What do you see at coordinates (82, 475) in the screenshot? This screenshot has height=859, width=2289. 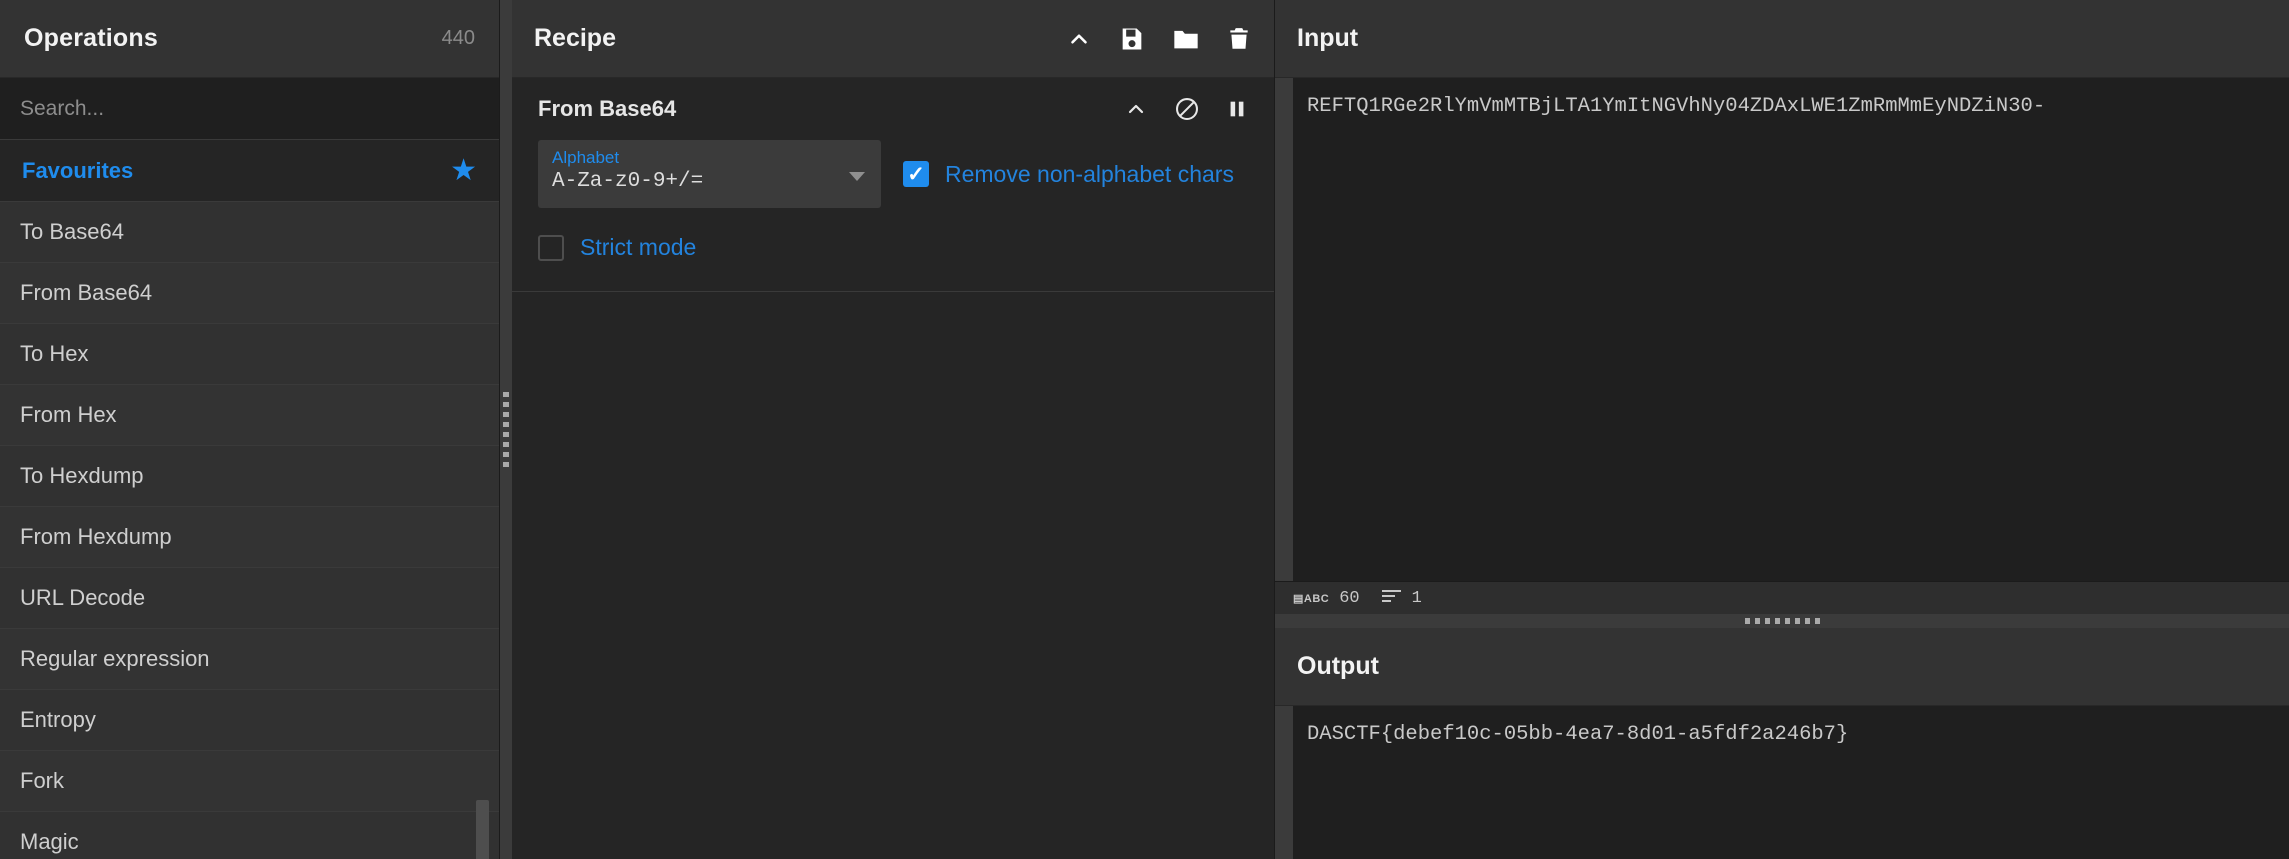 I see `operation-label: To Hexdump` at bounding box center [82, 475].